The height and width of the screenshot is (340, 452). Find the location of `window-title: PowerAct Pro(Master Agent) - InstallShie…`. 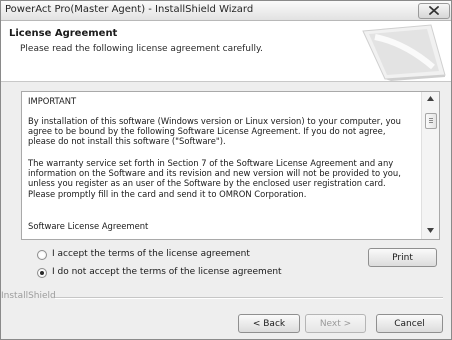

window-title: PowerAct Pro(Master Agent) - InstallShie… is located at coordinates (129, 9).